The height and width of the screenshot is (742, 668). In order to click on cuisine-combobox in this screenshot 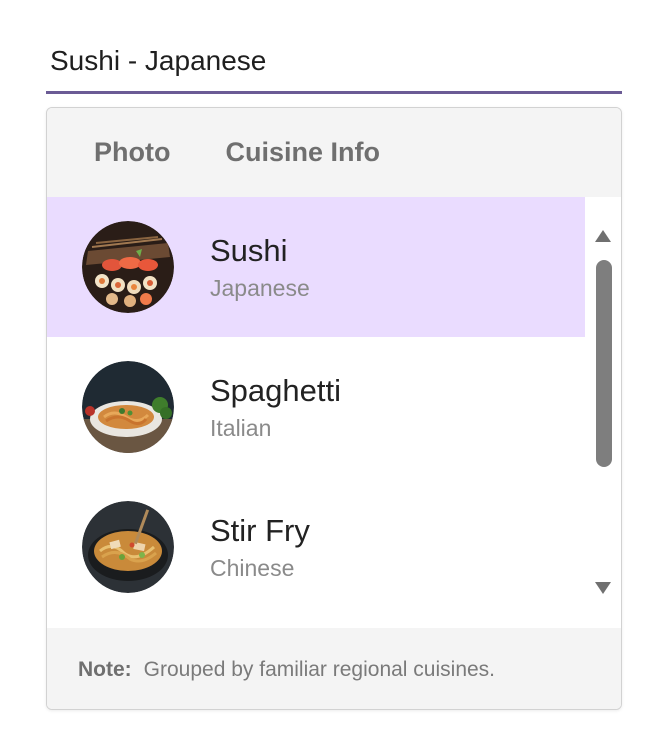, I will do `click(334, 62)`.